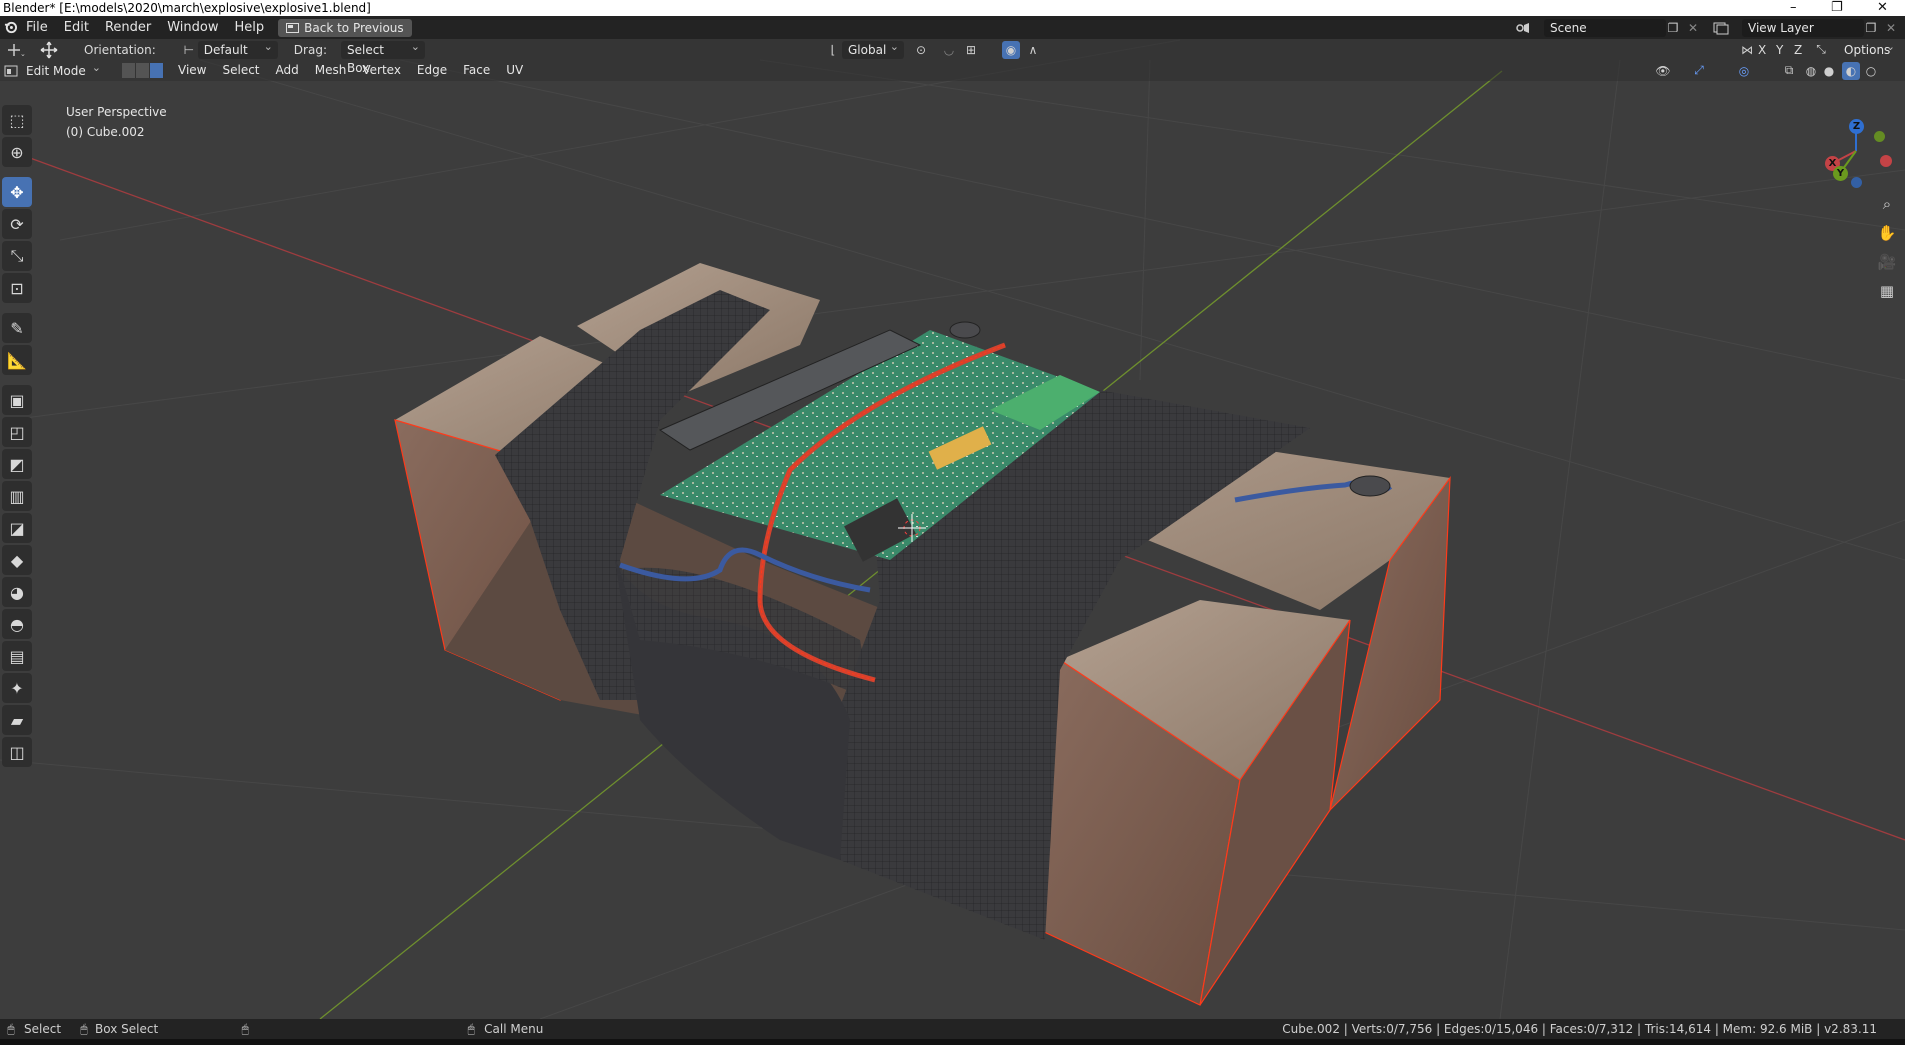 Image resolution: width=1905 pixels, height=1045 pixels. Describe the element at coordinates (1779, 50) in the screenshot. I see `mirror-axis-y: Y` at that location.